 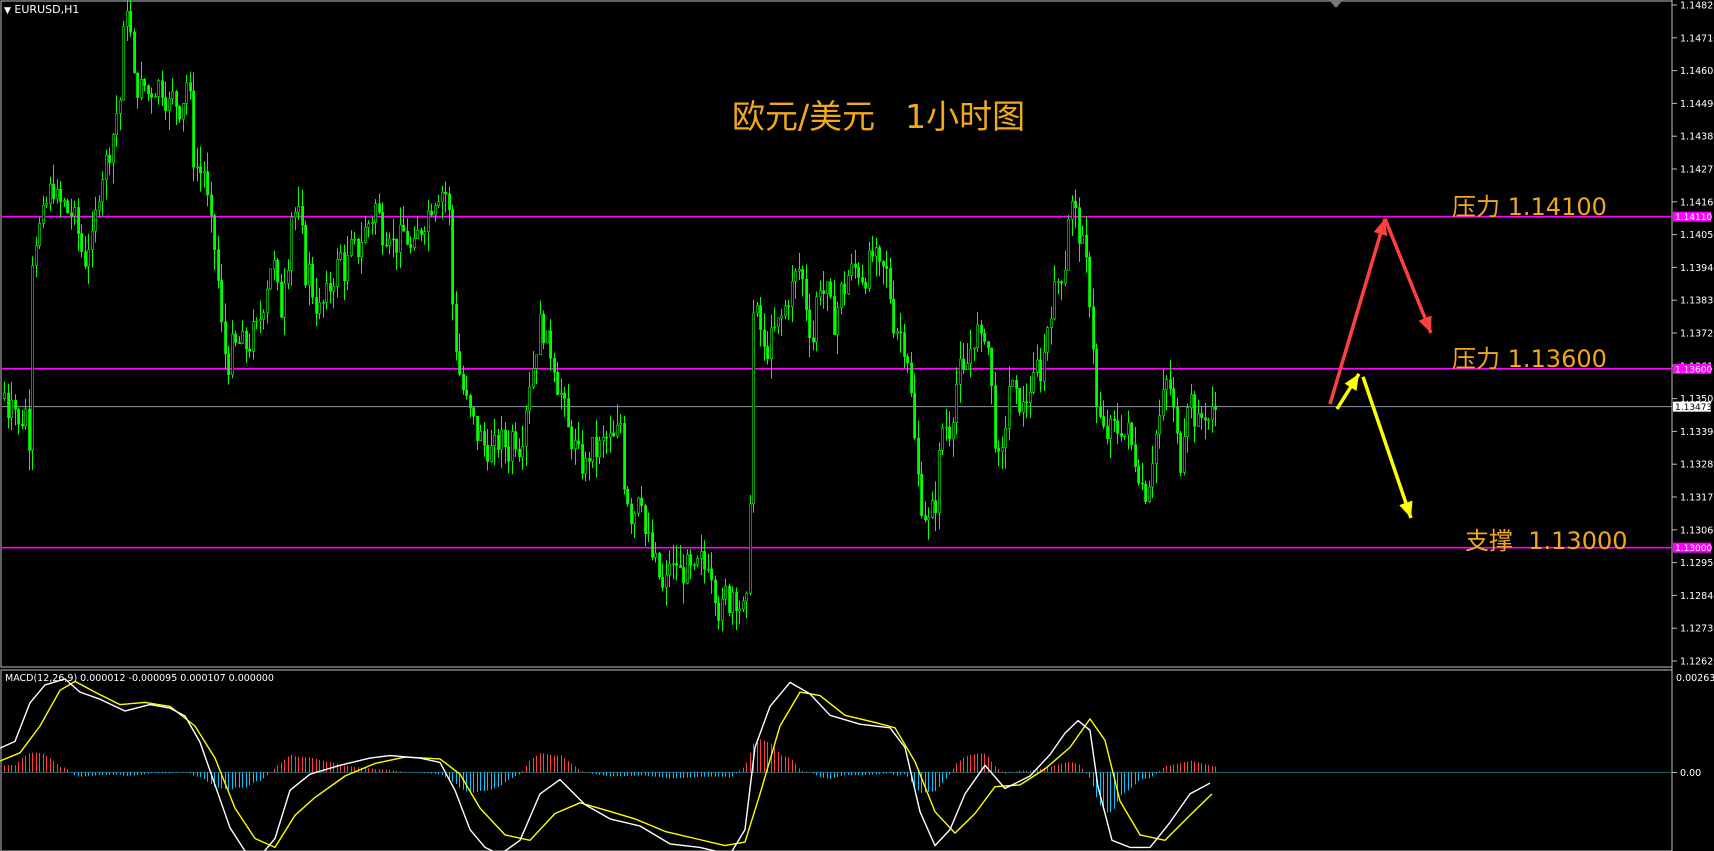 I want to click on triangle-down-icon: ▼, so click(x=7, y=11).